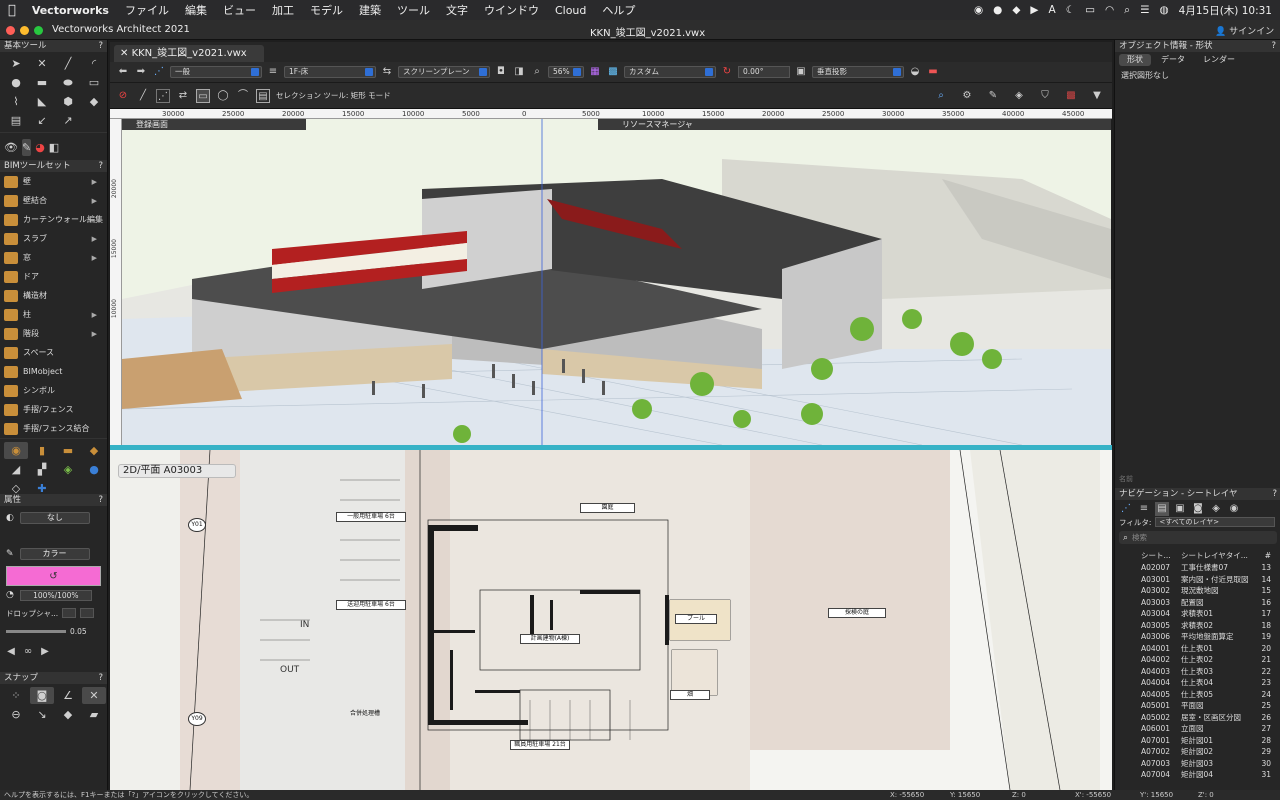 The image size is (1280, 800). What do you see at coordinates (941, 96) in the screenshot?
I see `flyover-icon: ⌕` at bounding box center [941, 96].